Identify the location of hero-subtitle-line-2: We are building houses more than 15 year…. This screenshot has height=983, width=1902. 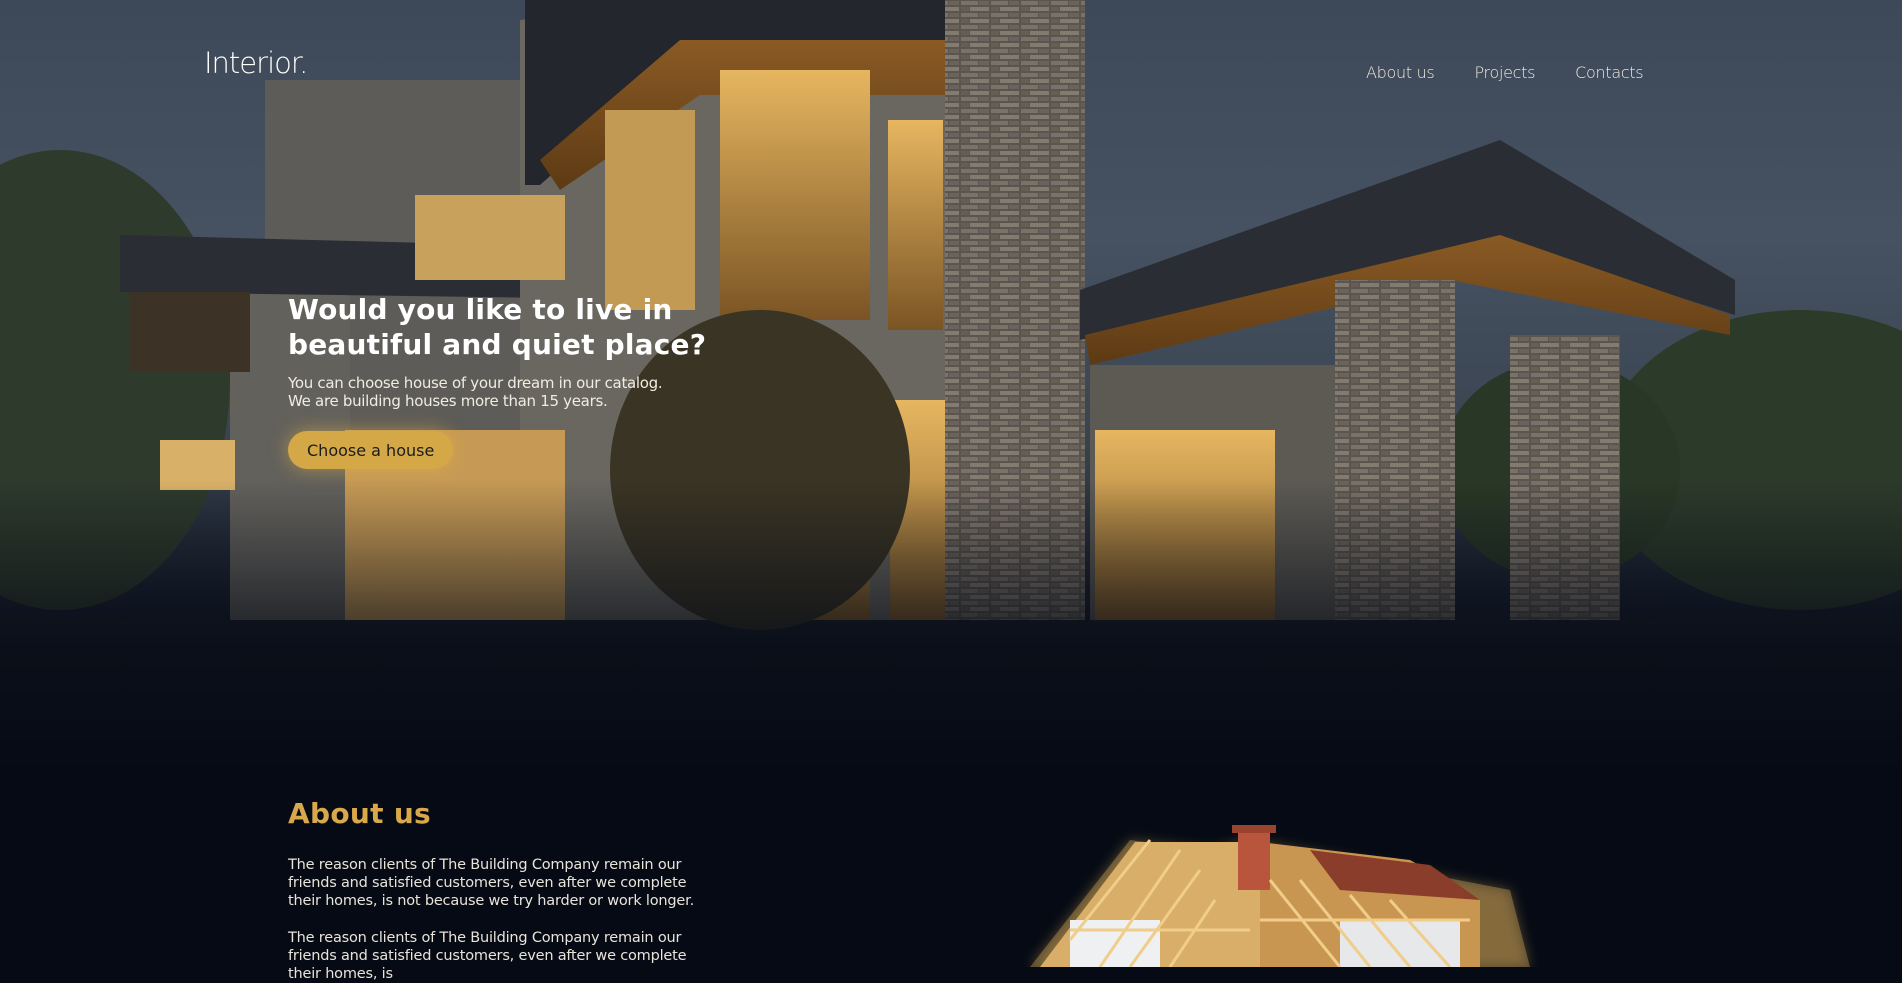
(448, 401).